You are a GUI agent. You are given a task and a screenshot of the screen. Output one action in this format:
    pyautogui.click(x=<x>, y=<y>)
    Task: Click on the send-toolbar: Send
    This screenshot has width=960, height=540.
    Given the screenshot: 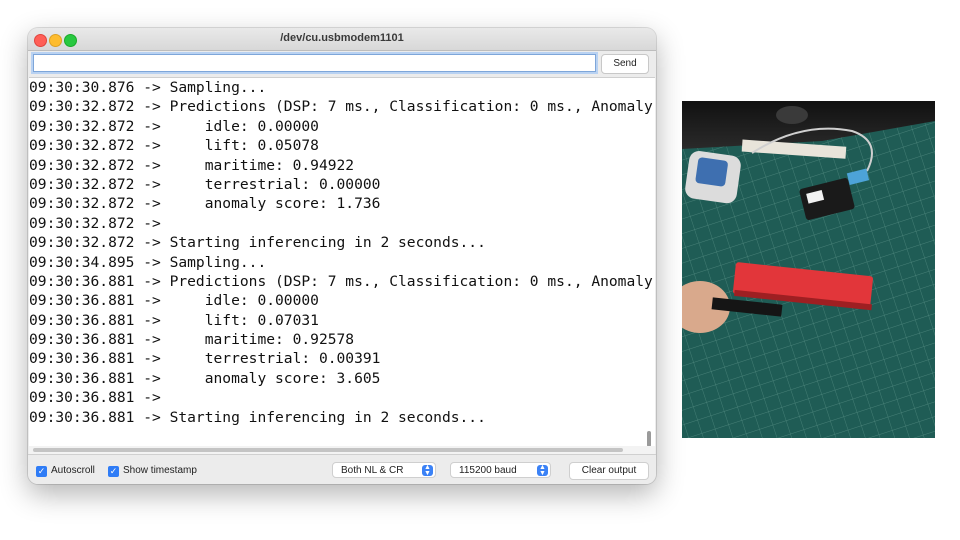 What is the action you would take?
    pyautogui.click(x=342, y=64)
    